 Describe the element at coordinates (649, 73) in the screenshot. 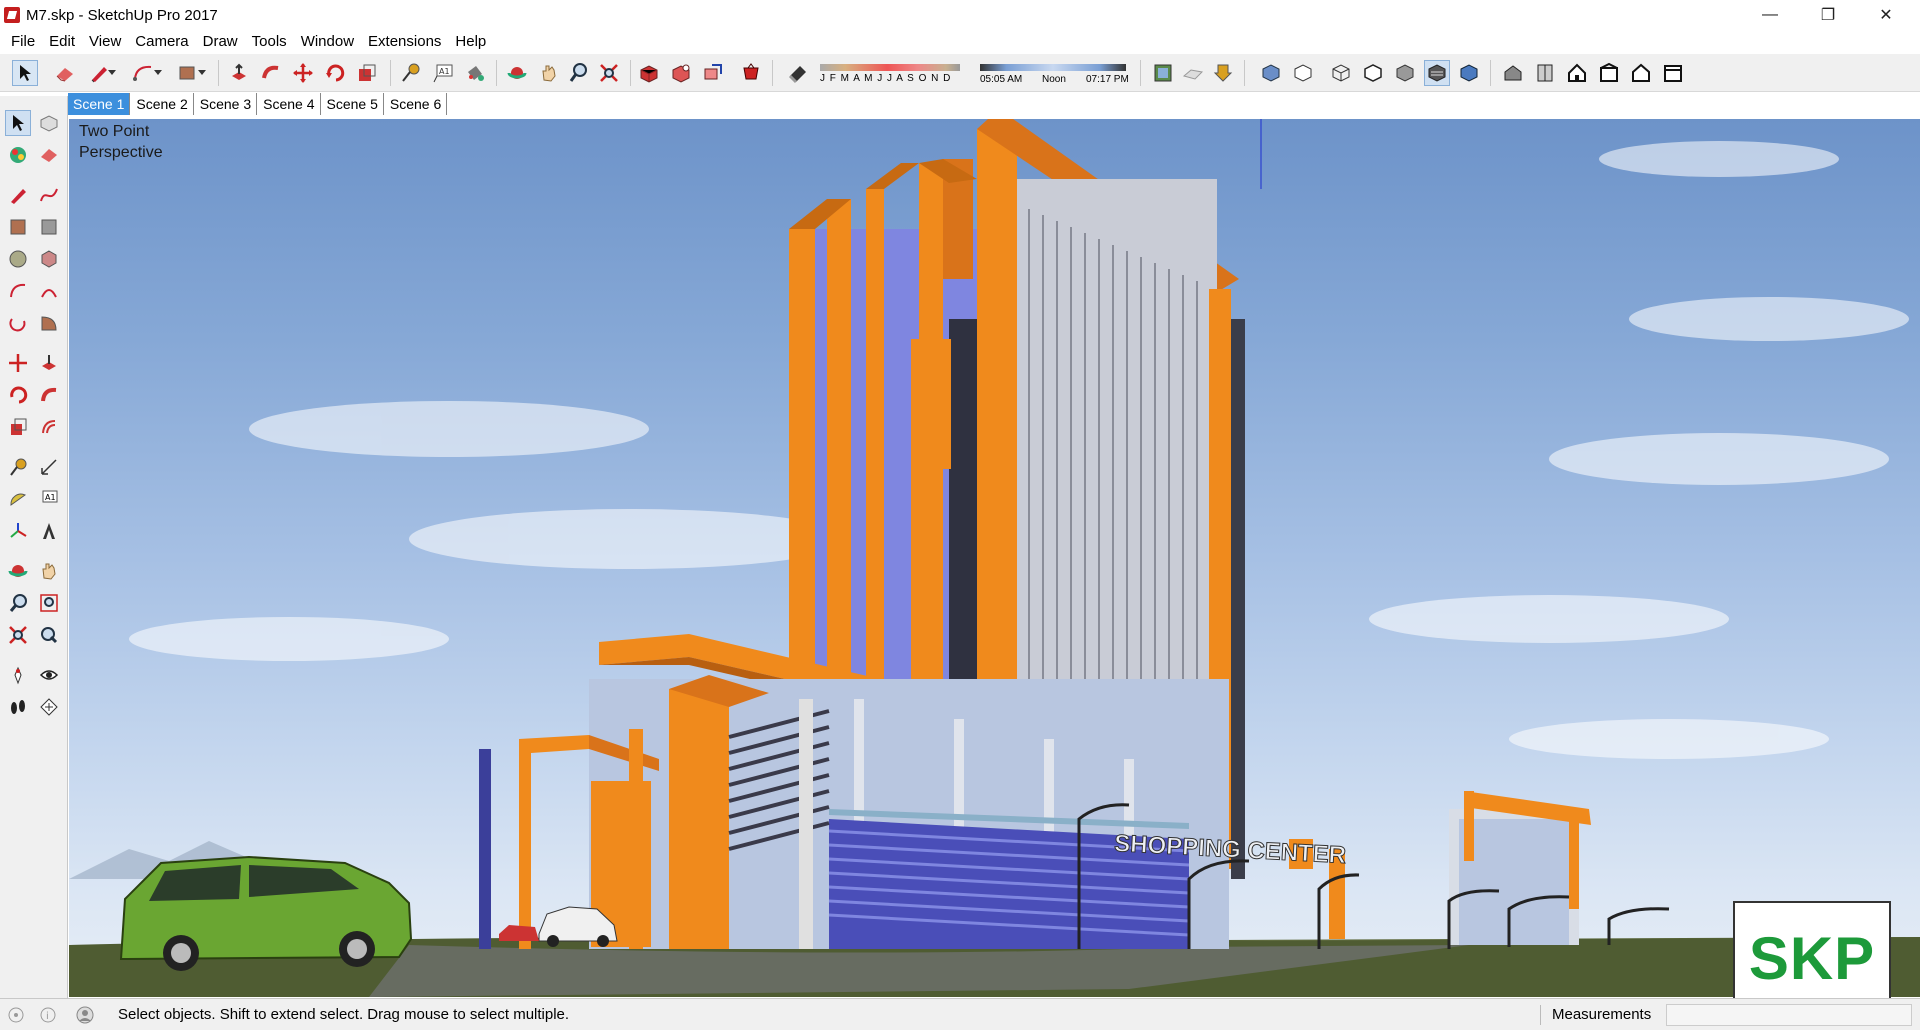

I see `3d-warehouse-icon` at that location.